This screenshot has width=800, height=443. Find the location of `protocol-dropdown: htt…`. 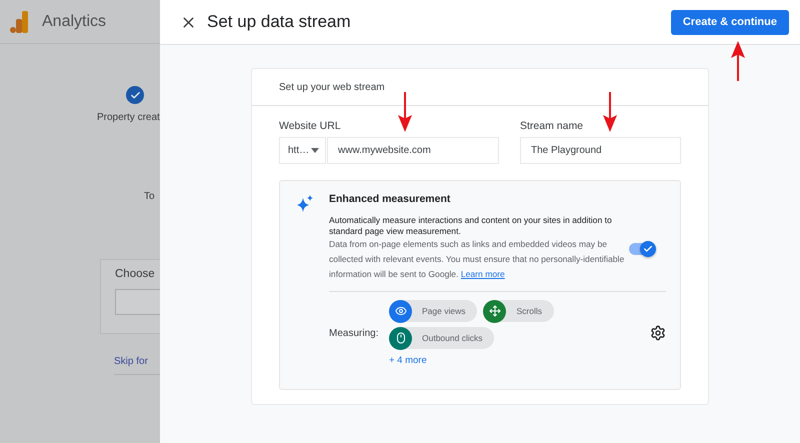

protocol-dropdown: htt… is located at coordinates (302, 150).